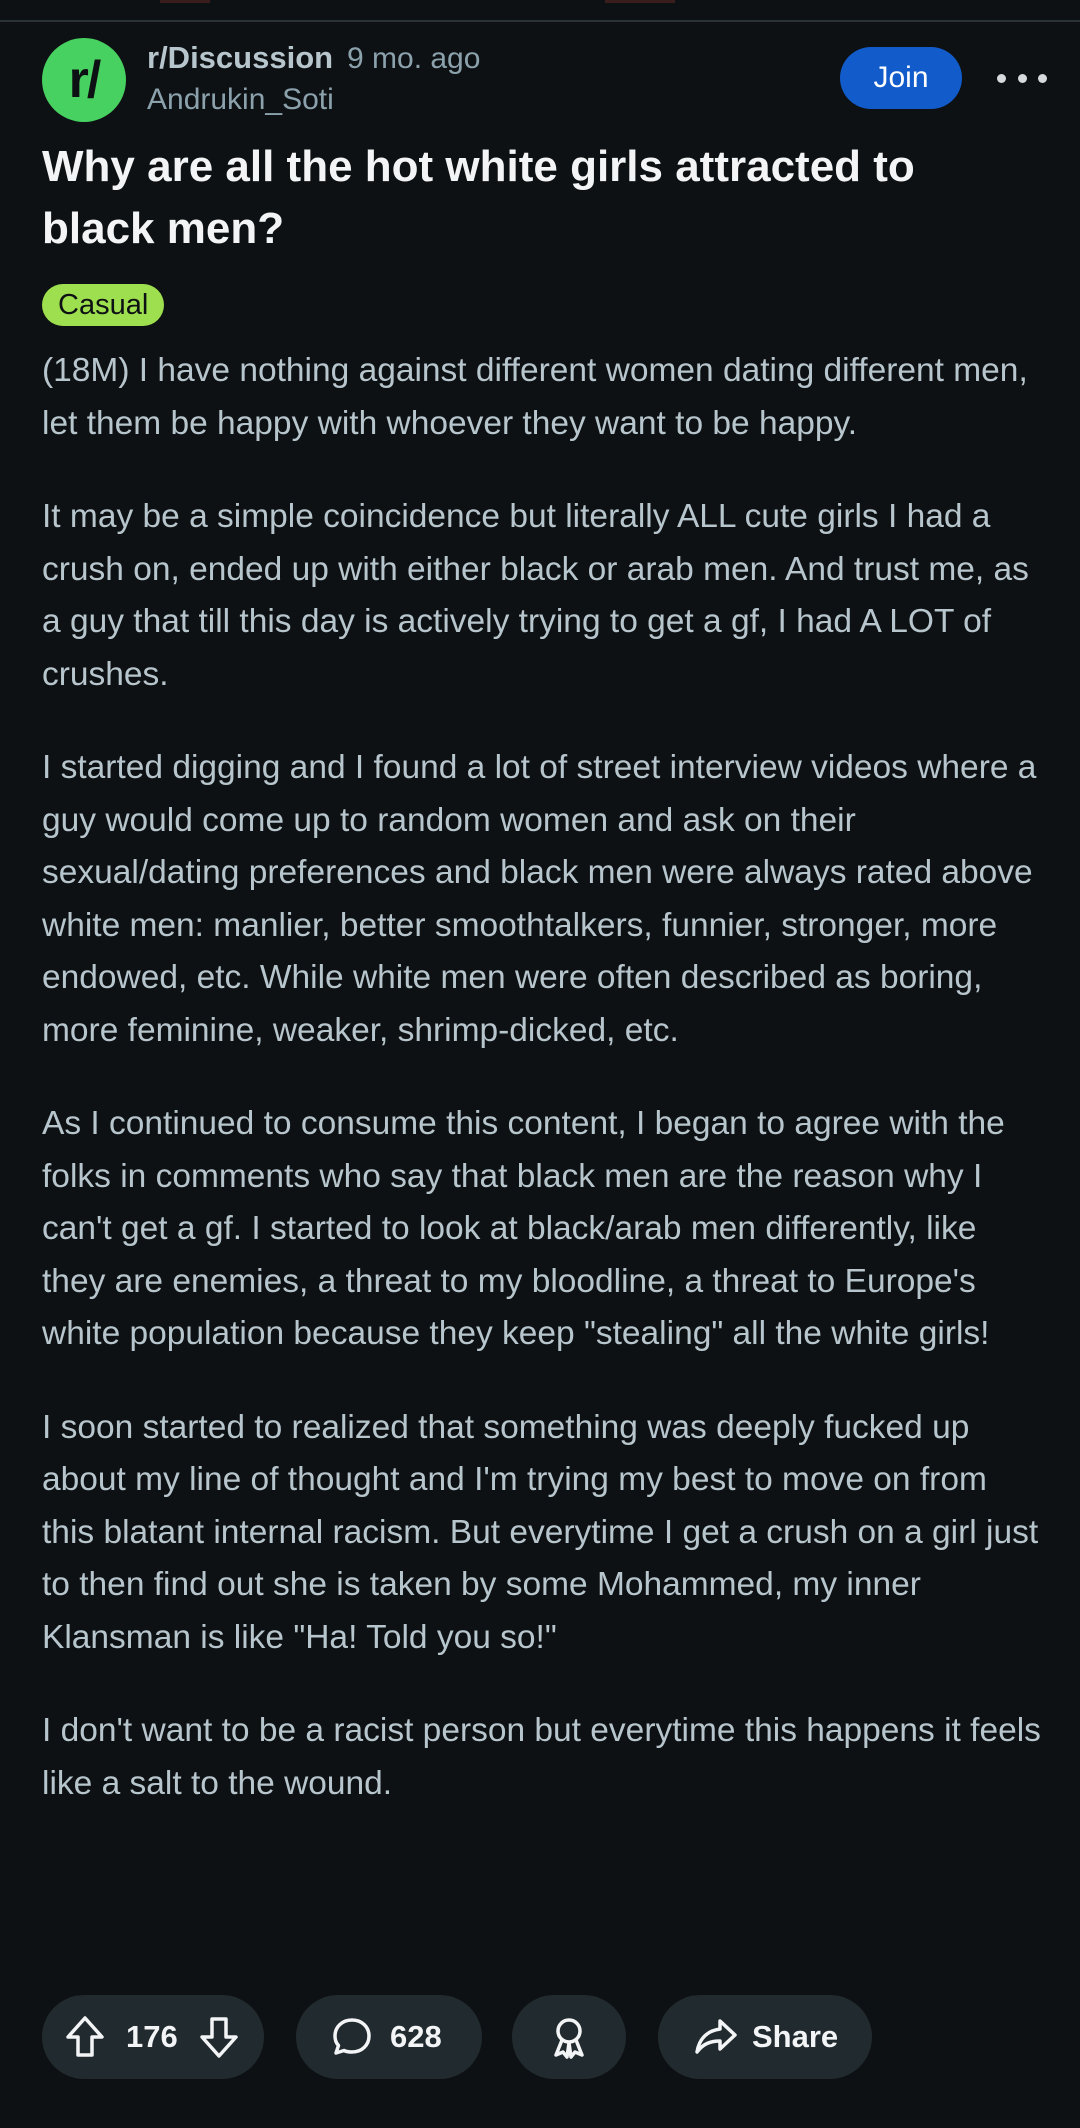 The width and height of the screenshot is (1080, 2128). I want to click on vote-score: 176, so click(152, 2036).